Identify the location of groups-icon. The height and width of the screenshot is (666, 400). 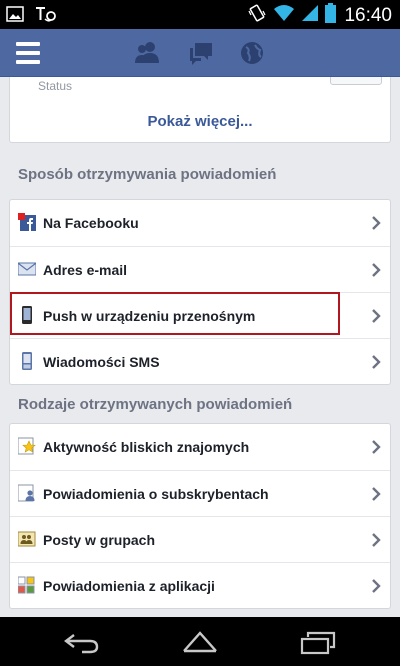
(26, 539).